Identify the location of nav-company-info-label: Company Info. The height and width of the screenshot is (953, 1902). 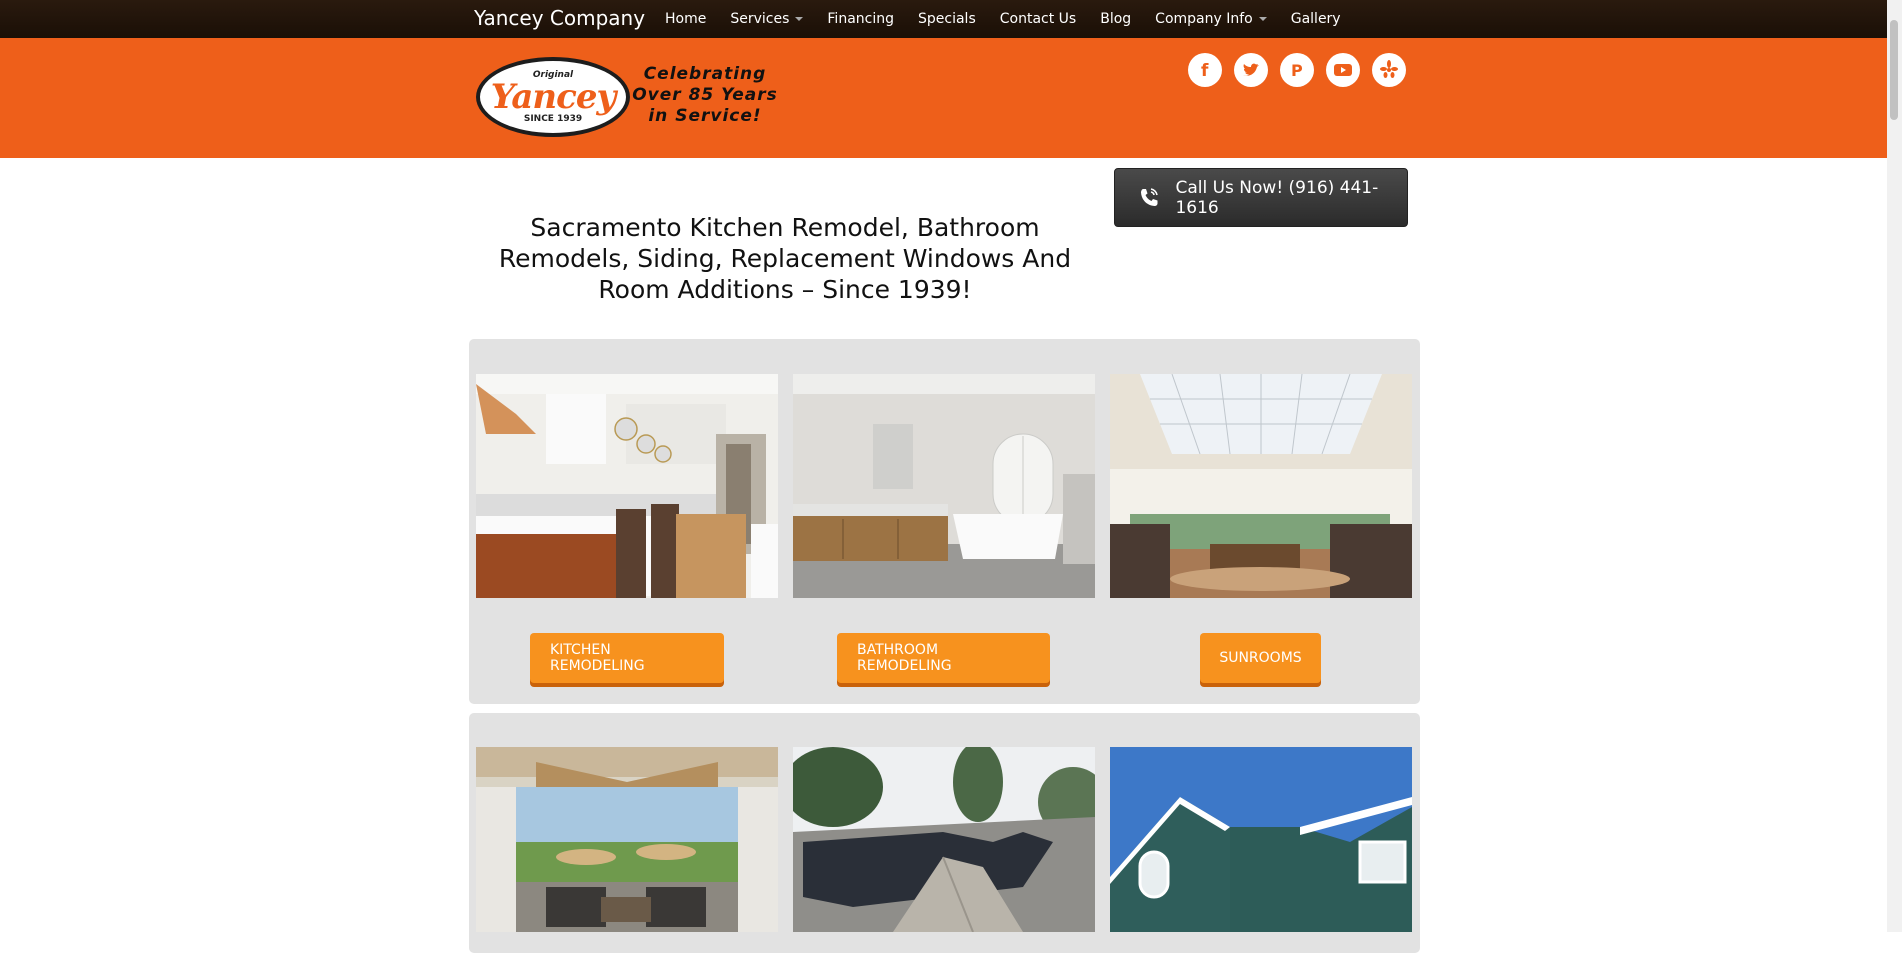
(1204, 19).